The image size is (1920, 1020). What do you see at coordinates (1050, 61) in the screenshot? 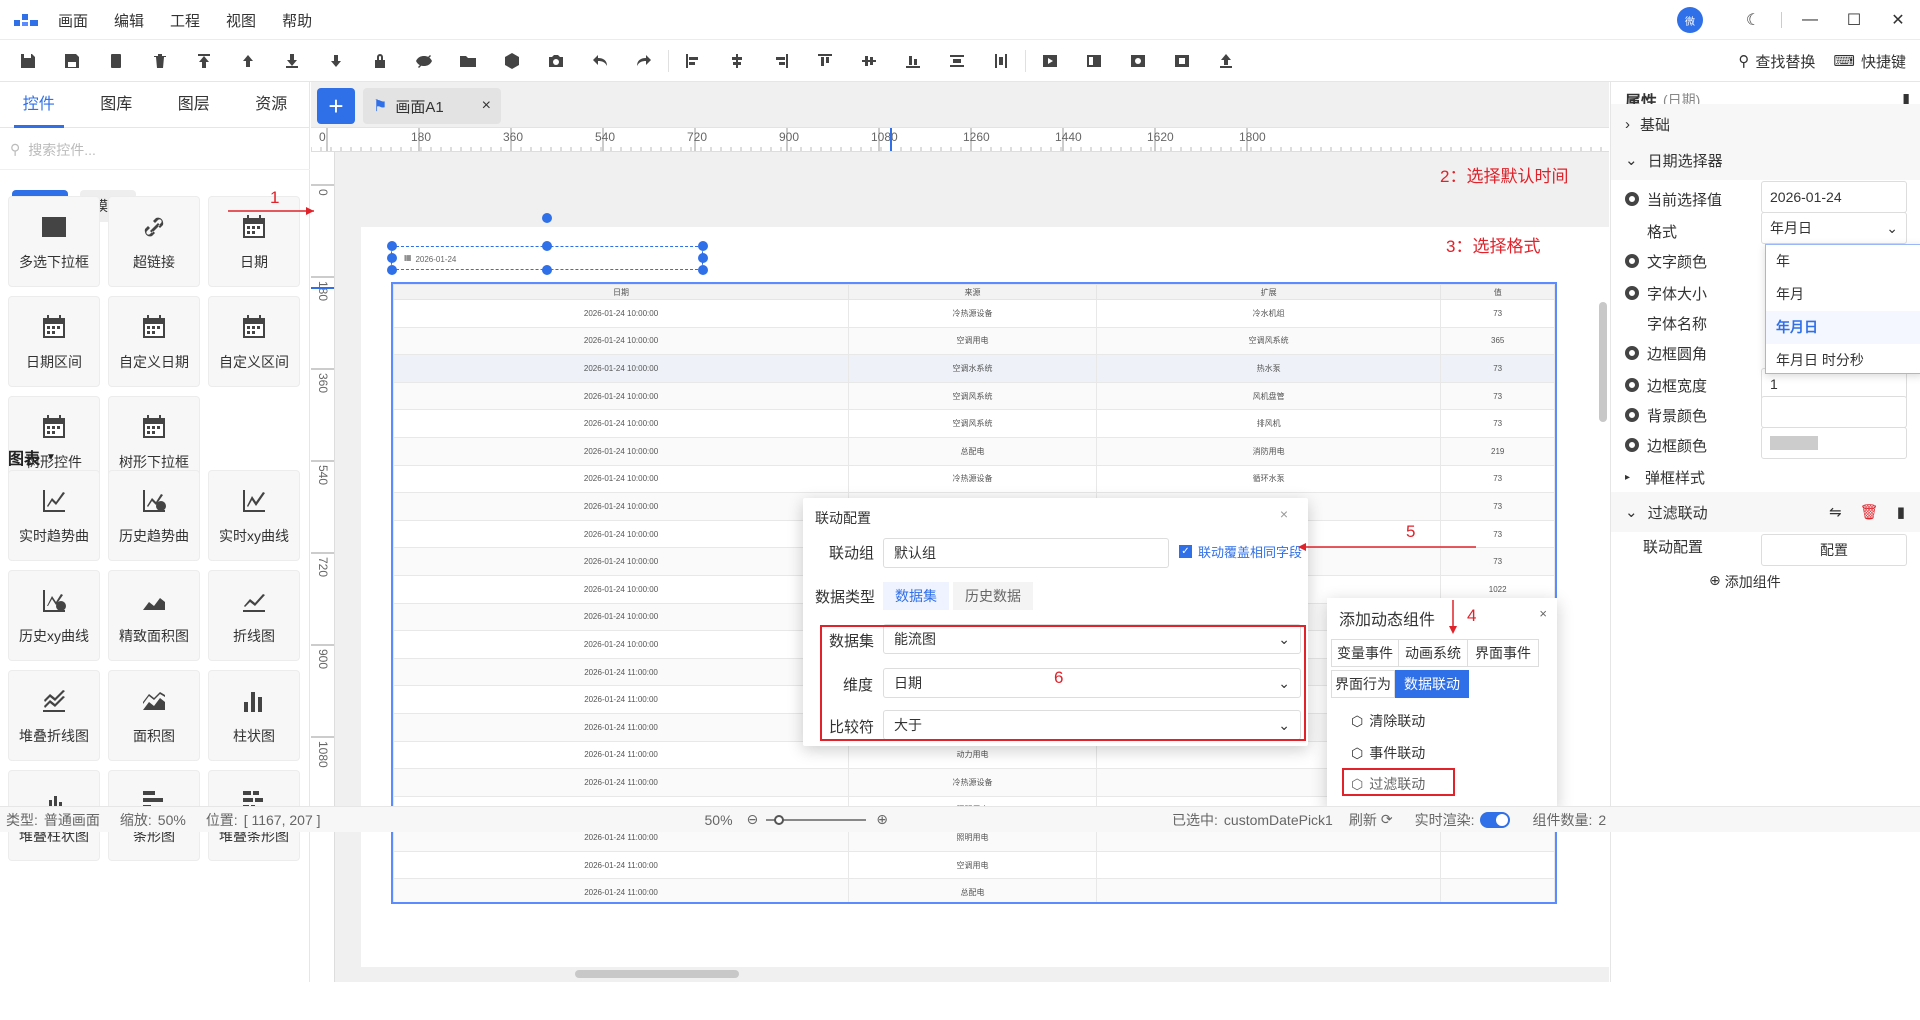
I see `preview-icon` at bounding box center [1050, 61].